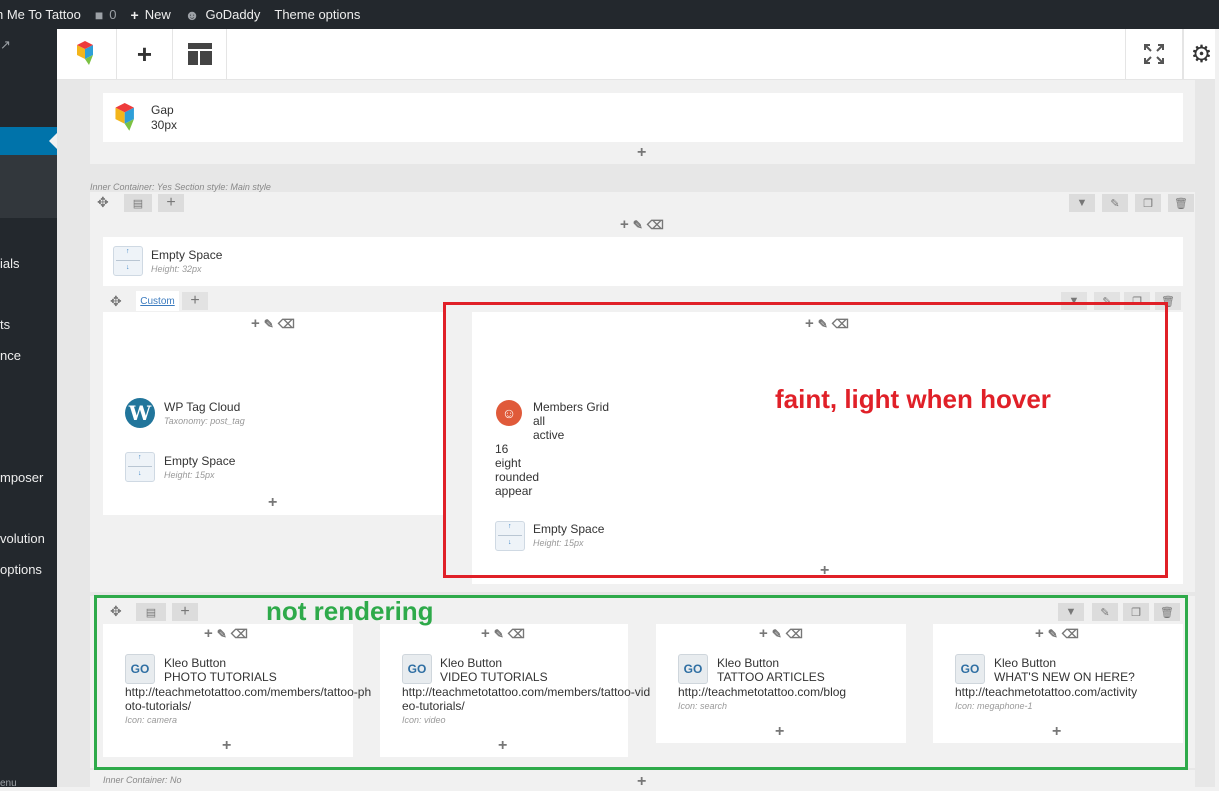 The image size is (1219, 791). What do you see at coordinates (21, 477) in the screenshot?
I see `sidebar-item-composer: mposer` at bounding box center [21, 477].